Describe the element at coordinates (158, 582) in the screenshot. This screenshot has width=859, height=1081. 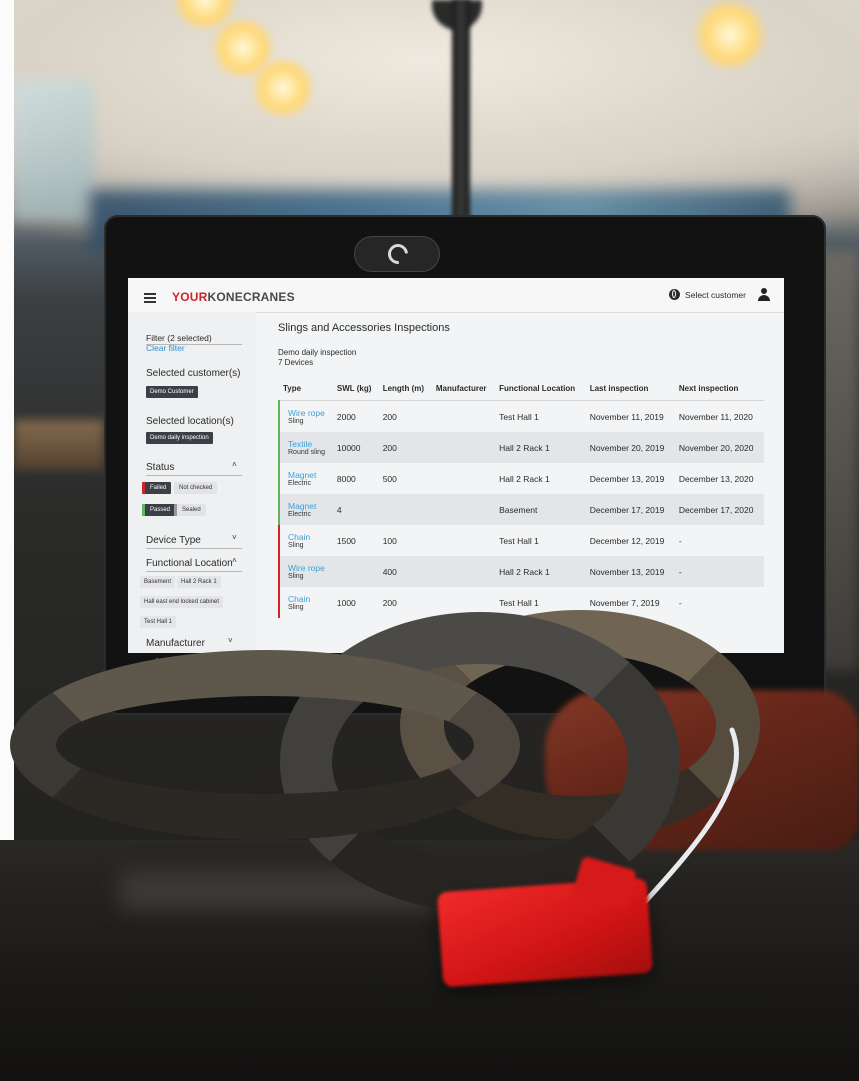
I see `location-filter-chip: Basement` at that location.